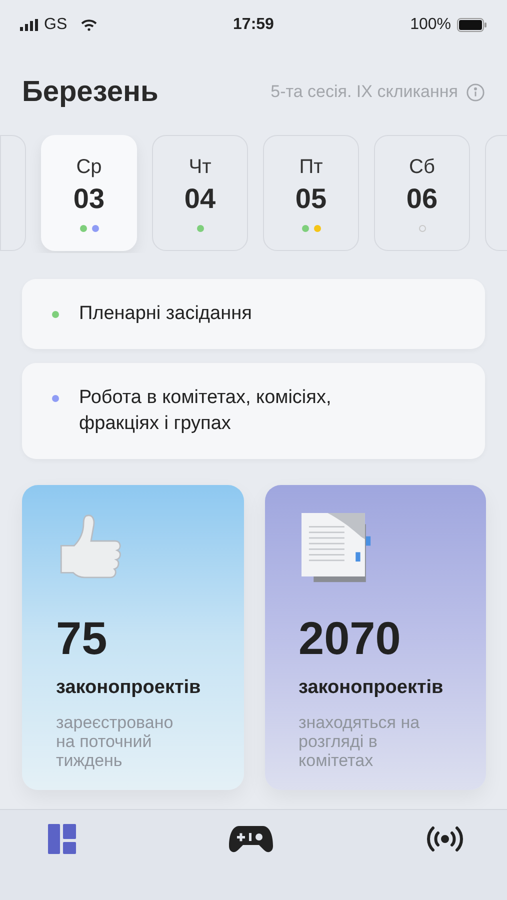 The image size is (507, 900). What do you see at coordinates (90, 92) in the screenshot?
I see `month-title: Березень` at bounding box center [90, 92].